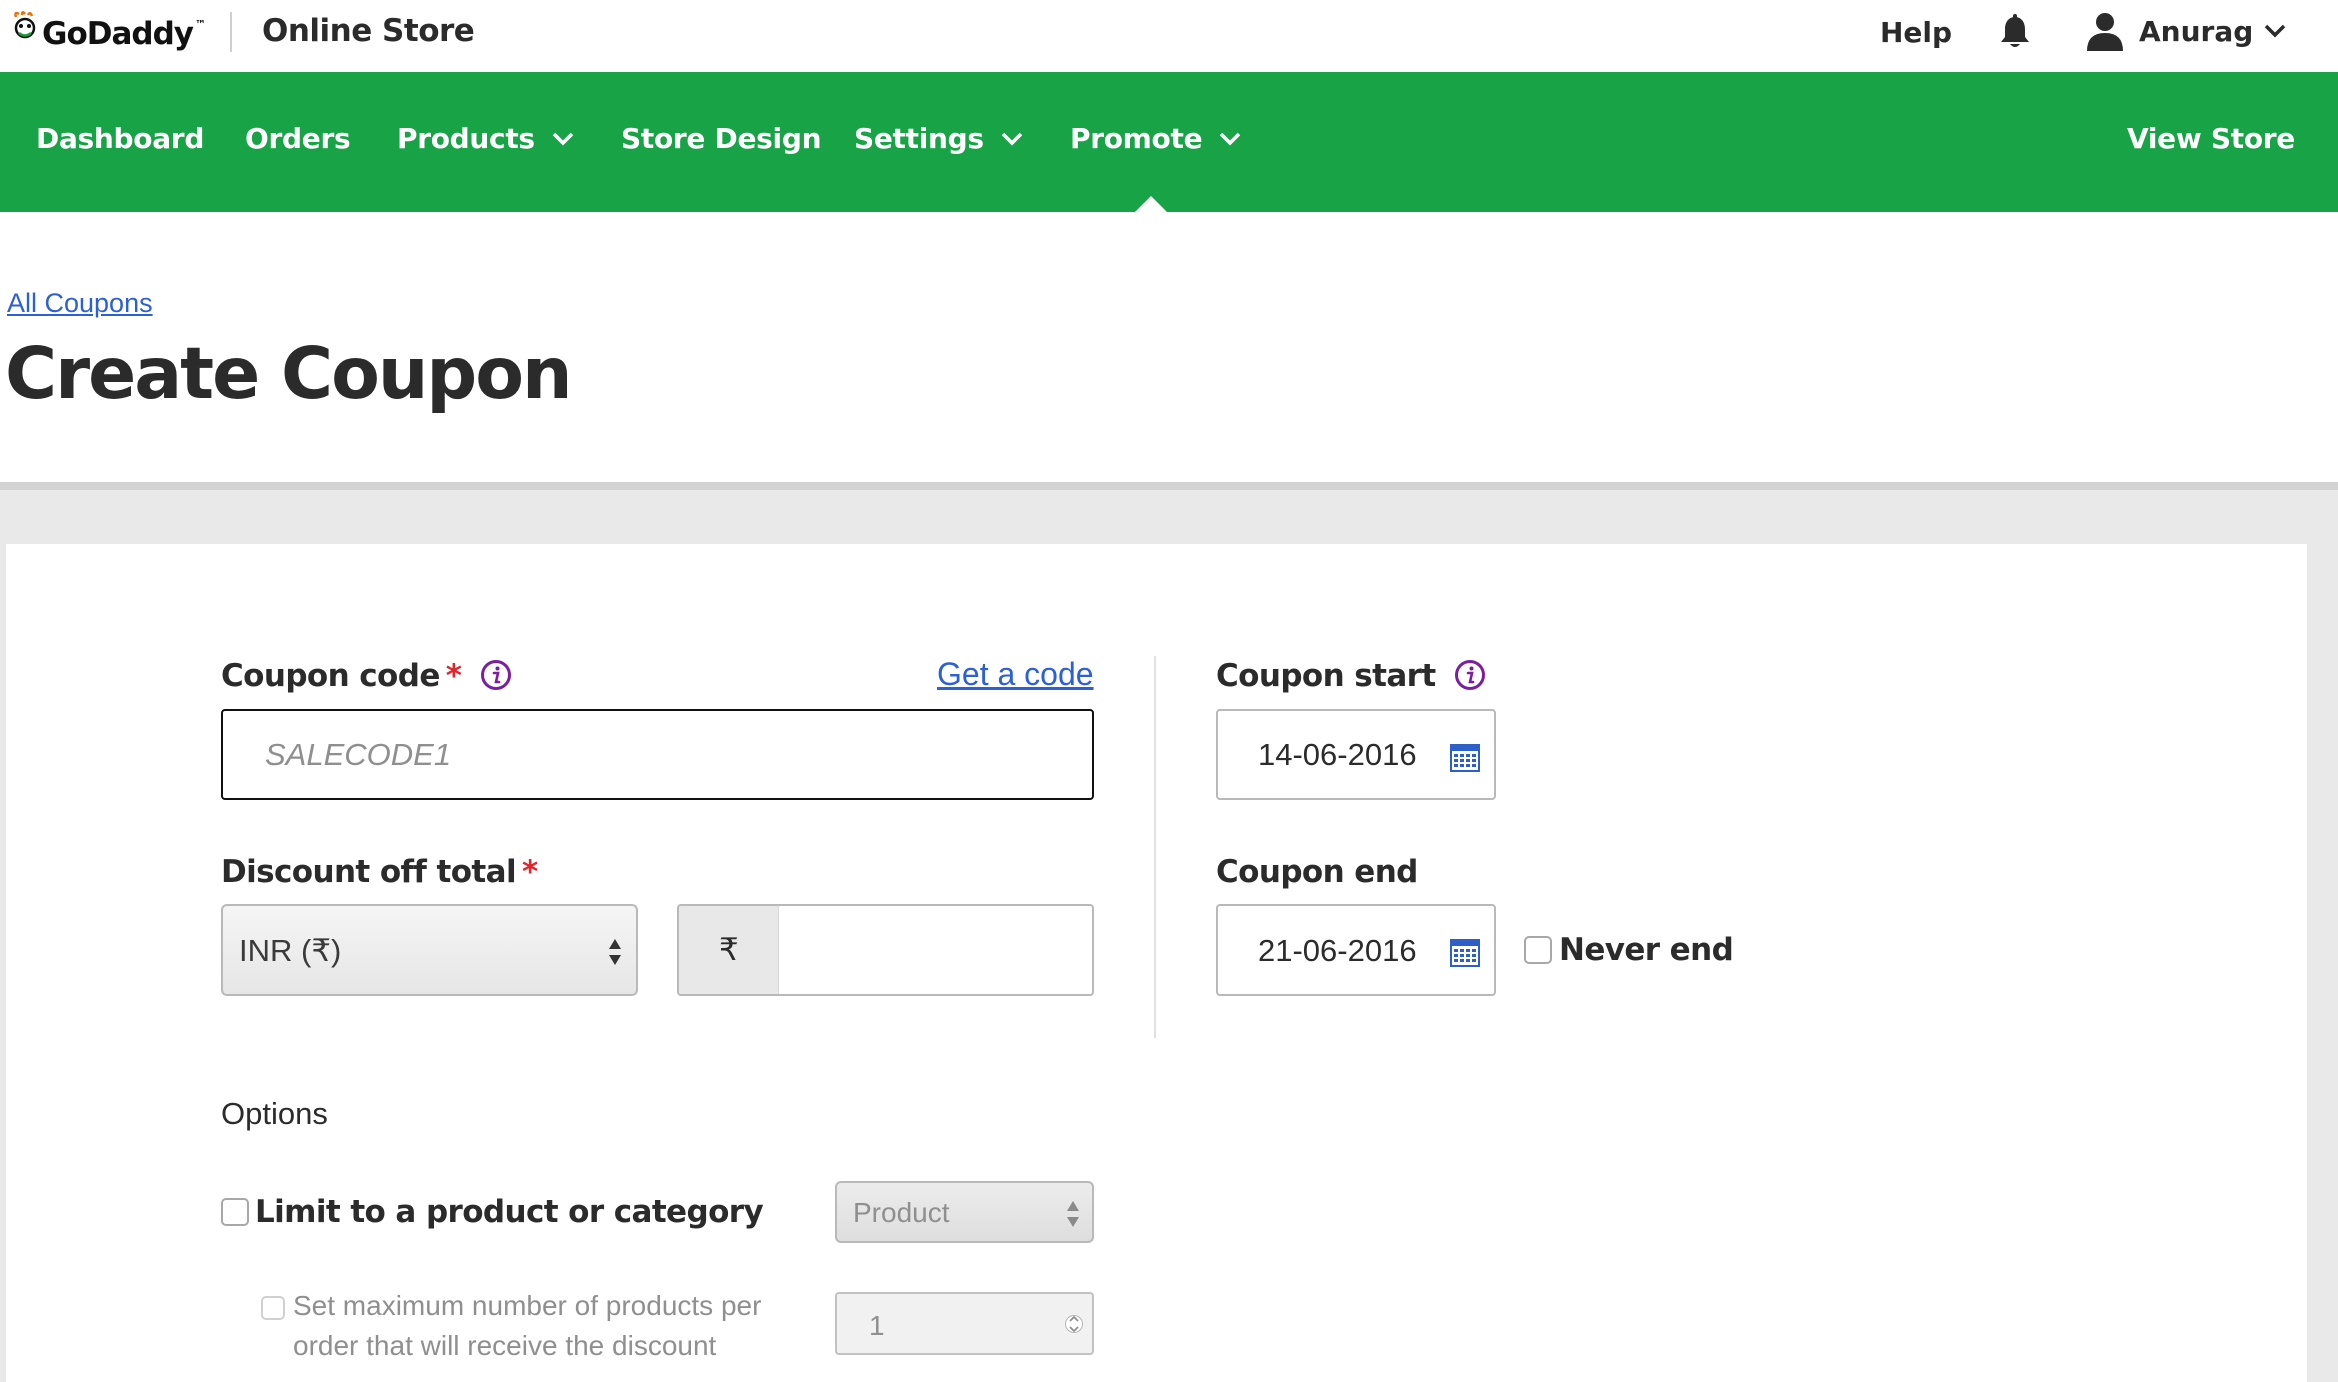  What do you see at coordinates (235, 1212) in the screenshot?
I see `limit-product-checkbox` at bounding box center [235, 1212].